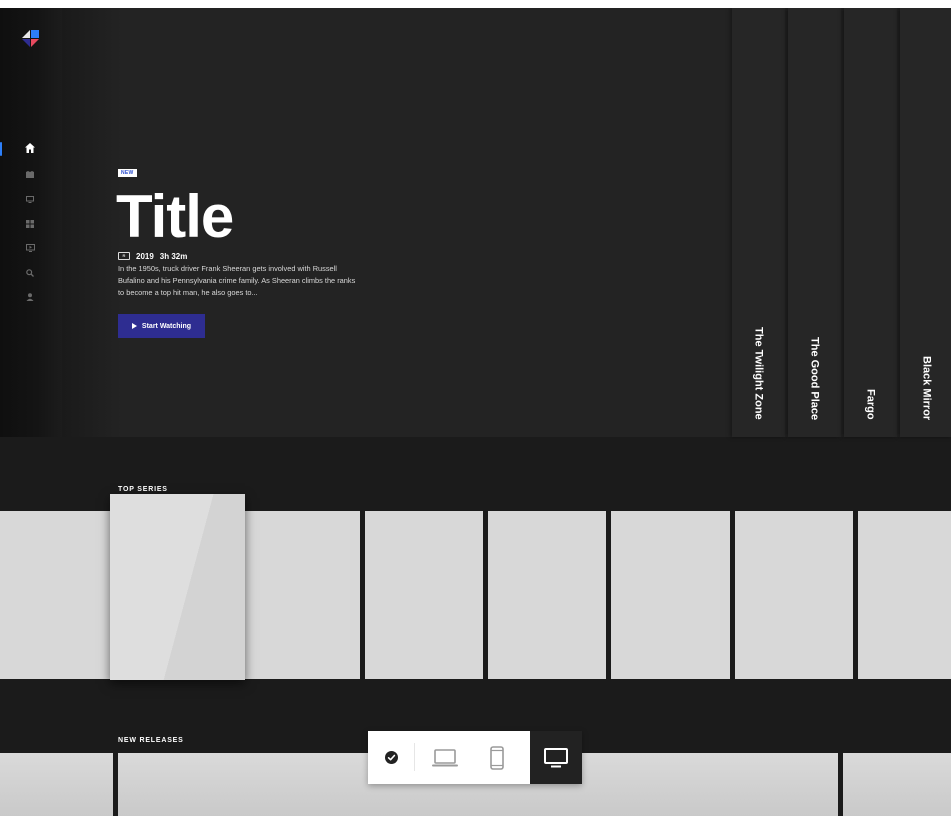  Describe the element at coordinates (30, 38) in the screenshot. I see `app-logo` at that location.